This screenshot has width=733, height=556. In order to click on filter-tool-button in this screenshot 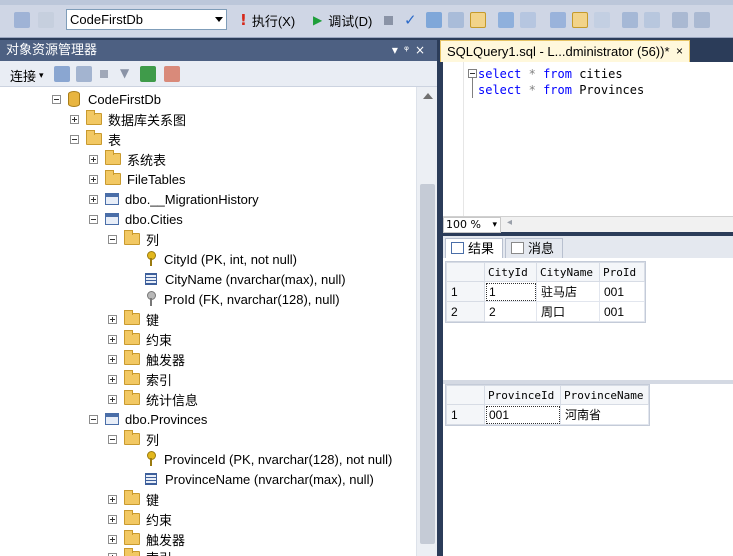, I will do `click(46, 20)`.